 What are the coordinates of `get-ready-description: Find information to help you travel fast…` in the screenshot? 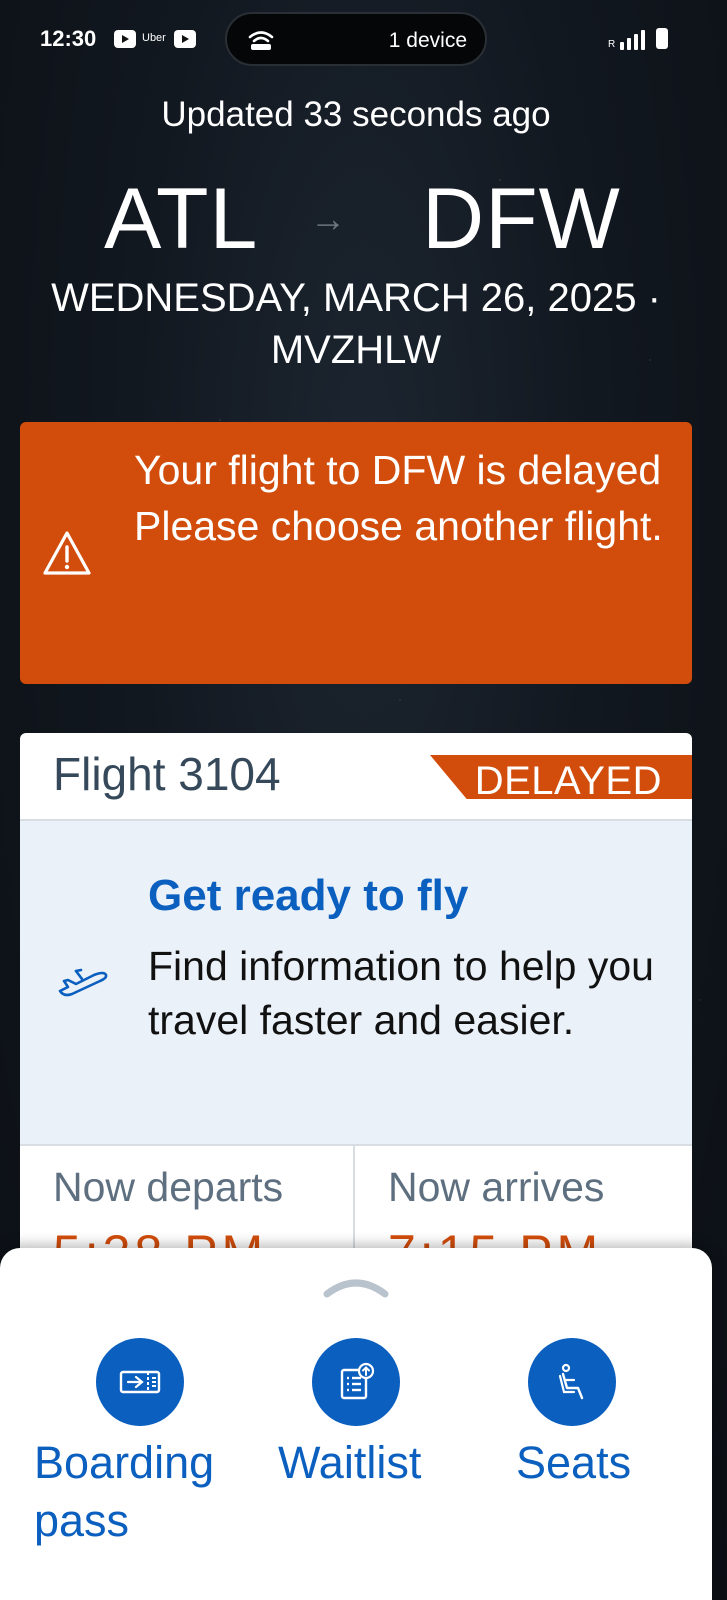 It's located at (401, 993).